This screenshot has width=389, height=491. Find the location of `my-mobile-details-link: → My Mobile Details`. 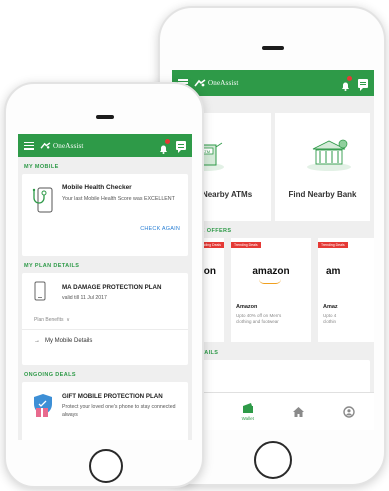

my-mobile-details-link: → My Mobile Details is located at coordinates (63, 341).